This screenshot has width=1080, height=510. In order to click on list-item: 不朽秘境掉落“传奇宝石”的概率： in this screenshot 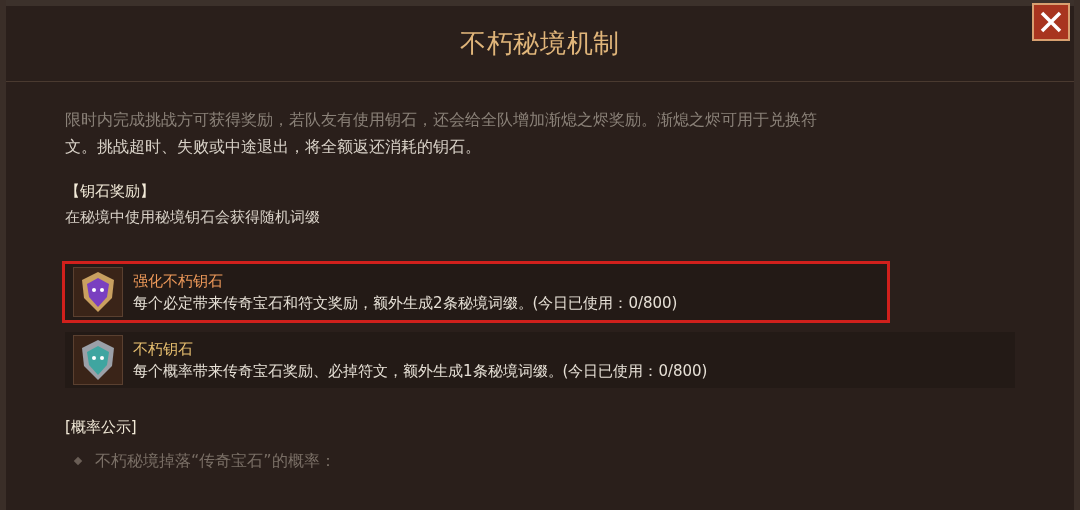, I will do `click(215, 460)`.